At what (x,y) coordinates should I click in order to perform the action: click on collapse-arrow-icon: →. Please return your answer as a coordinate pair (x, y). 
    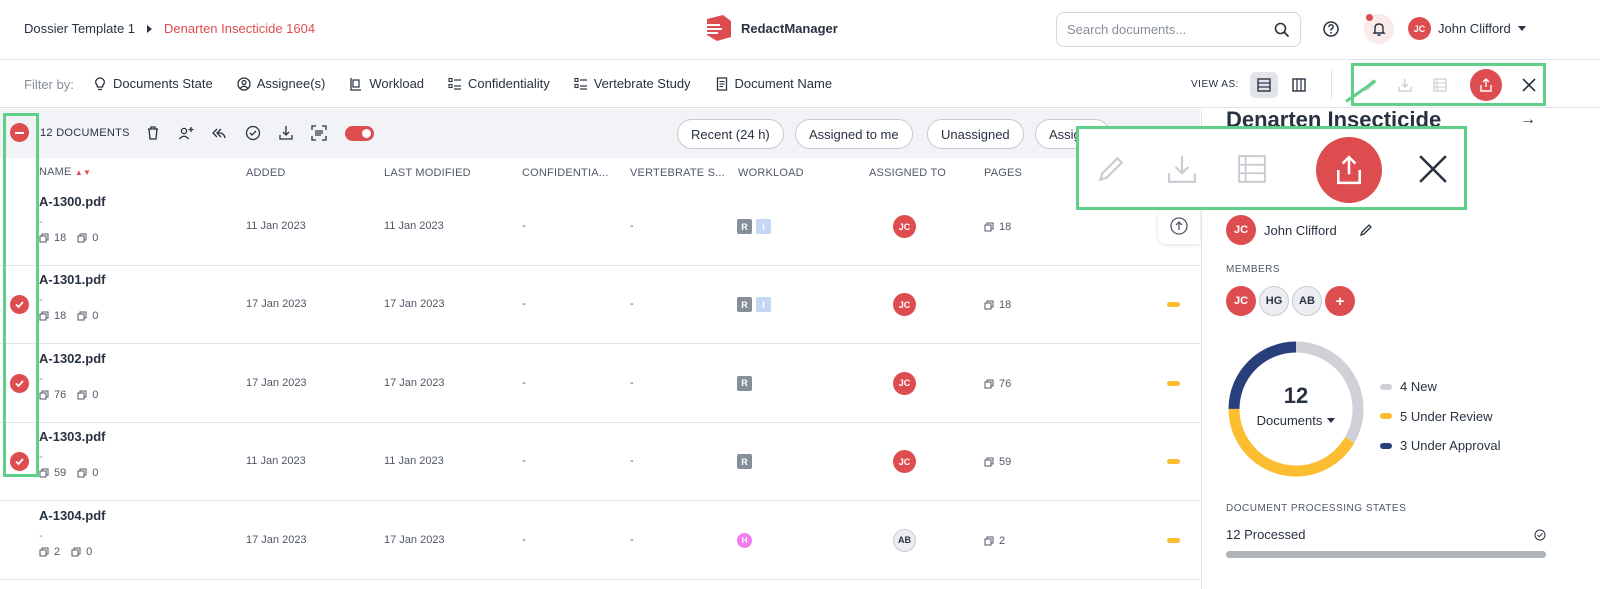
    Looking at the image, I should click on (1528, 120).